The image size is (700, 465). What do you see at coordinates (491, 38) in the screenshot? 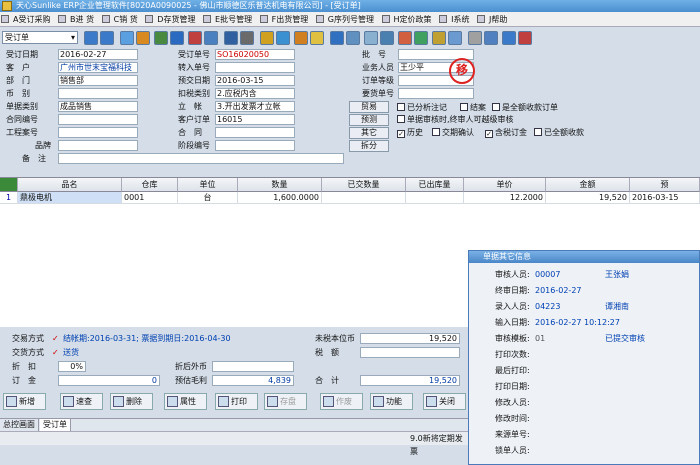
I see `help-icon` at bounding box center [491, 38].